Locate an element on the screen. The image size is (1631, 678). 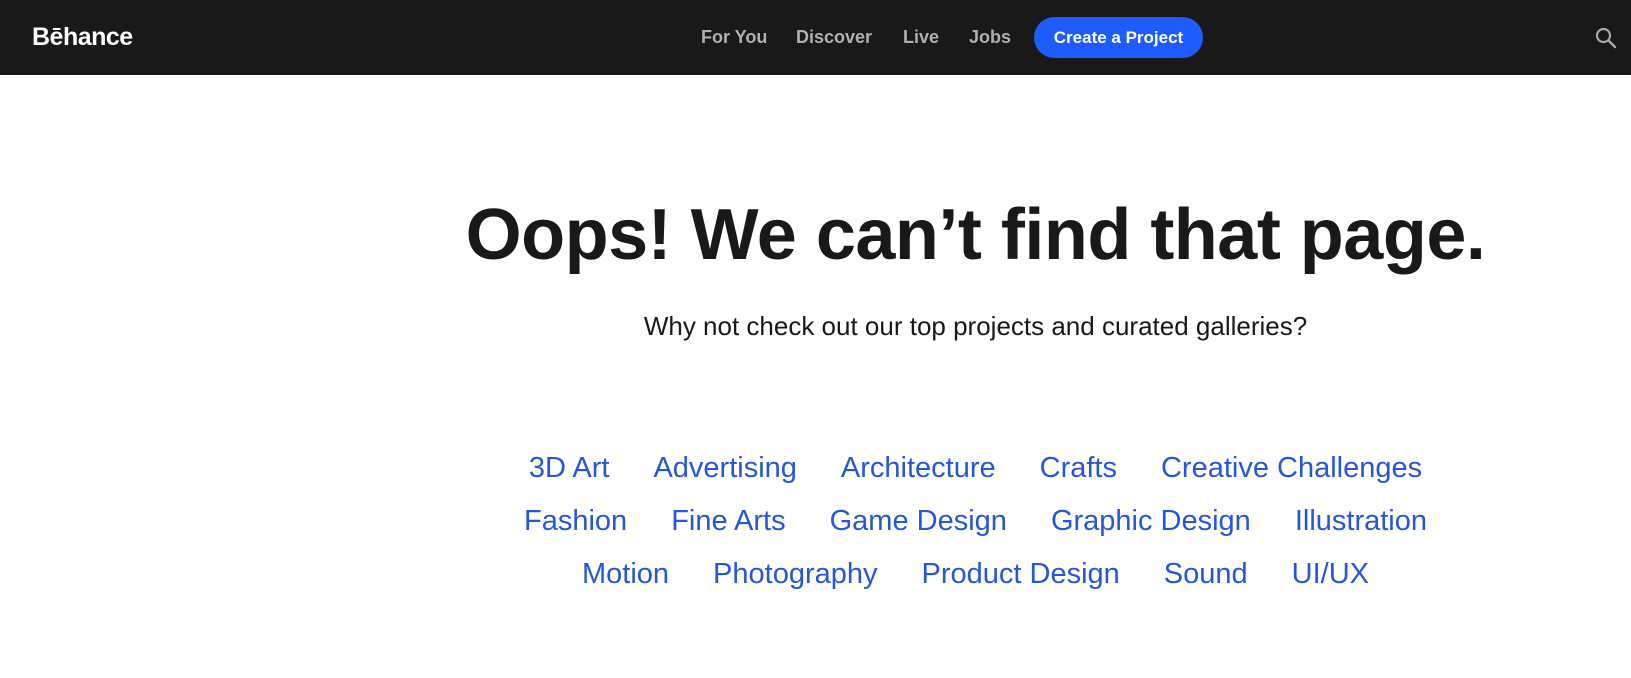
category-link-advertising: Advertising is located at coordinates (724, 472).